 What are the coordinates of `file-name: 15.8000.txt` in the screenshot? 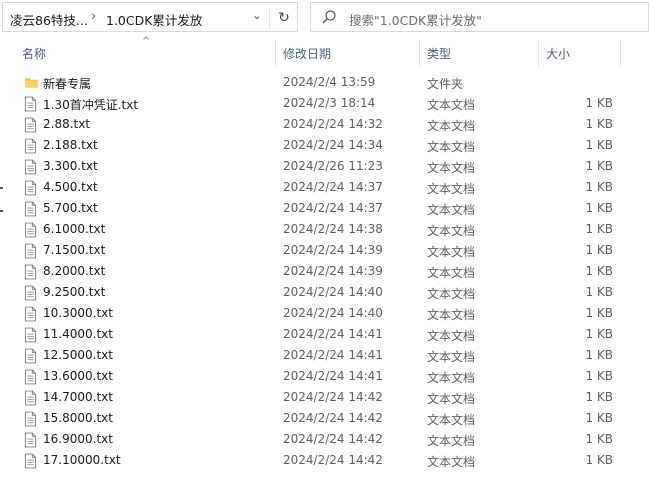 It's located at (78, 418).